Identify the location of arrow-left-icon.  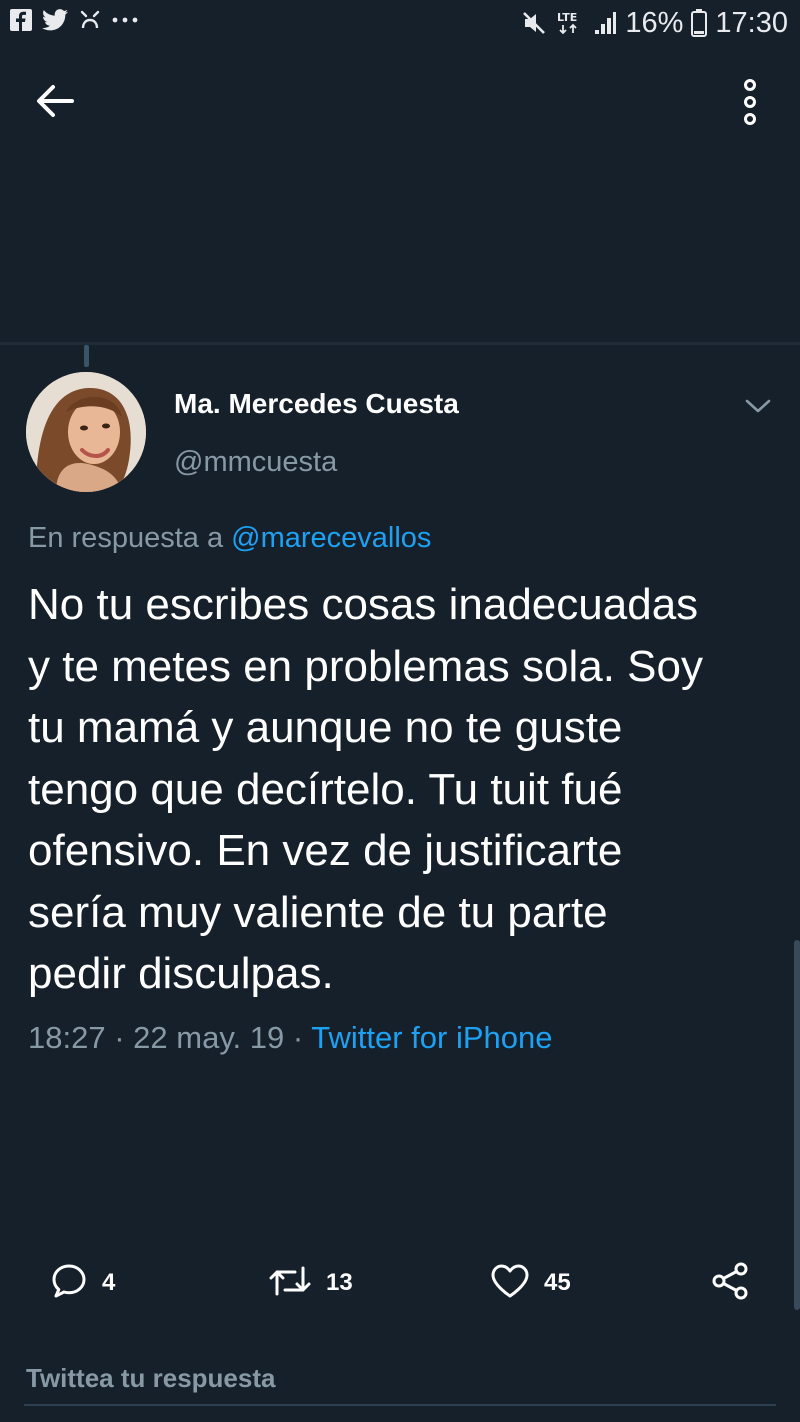
(55, 103).